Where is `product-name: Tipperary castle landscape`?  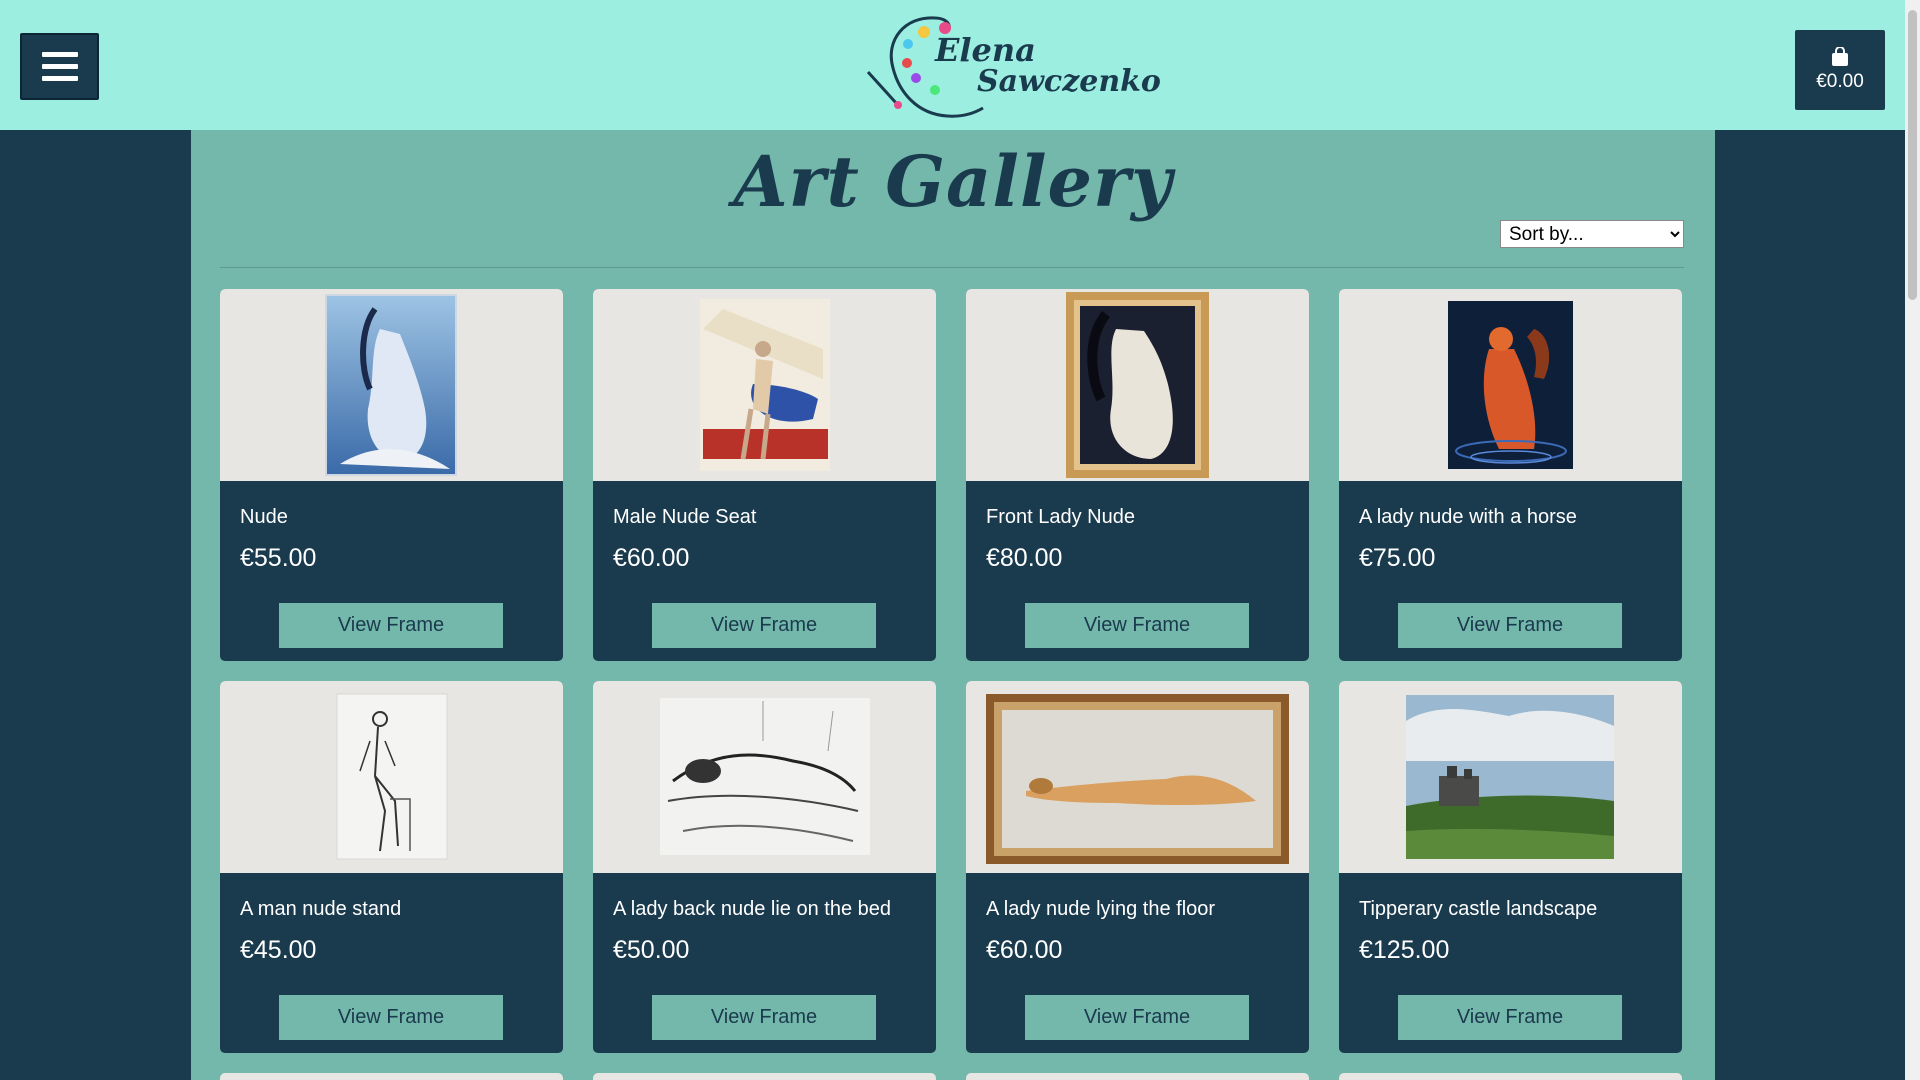 product-name: Tipperary castle landscape is located at coordinates (1478, 909).